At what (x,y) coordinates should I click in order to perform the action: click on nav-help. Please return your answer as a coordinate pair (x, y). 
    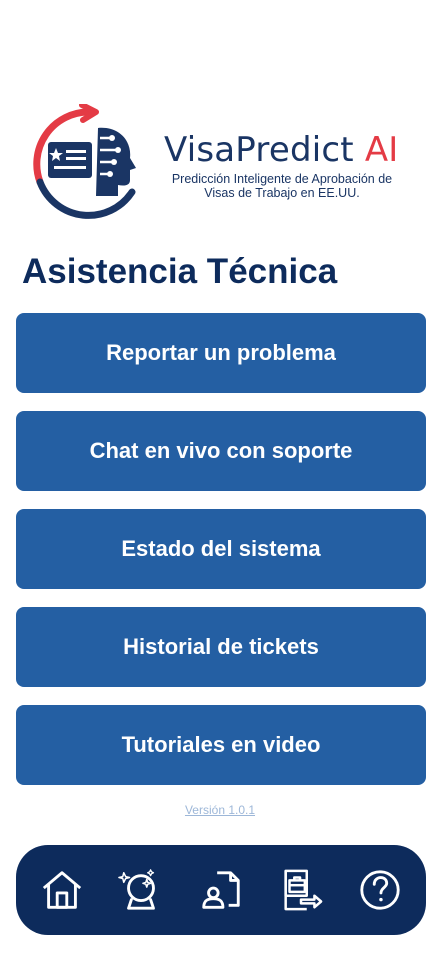
    Looking at the image, I should click on (380, 890).